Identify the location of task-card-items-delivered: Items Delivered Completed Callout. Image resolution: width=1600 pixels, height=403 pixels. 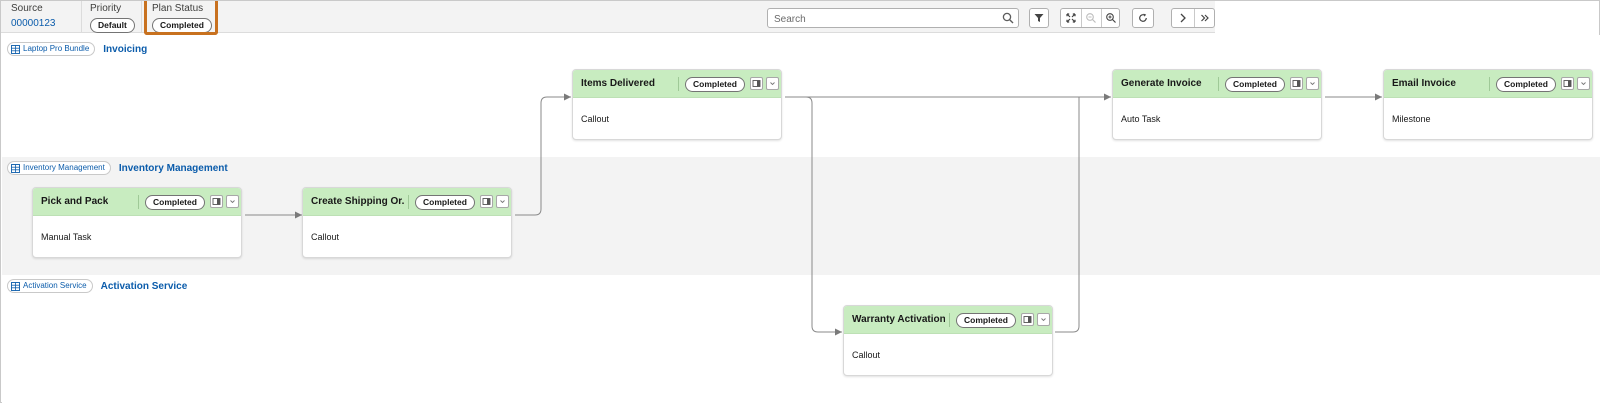
(677, 104).